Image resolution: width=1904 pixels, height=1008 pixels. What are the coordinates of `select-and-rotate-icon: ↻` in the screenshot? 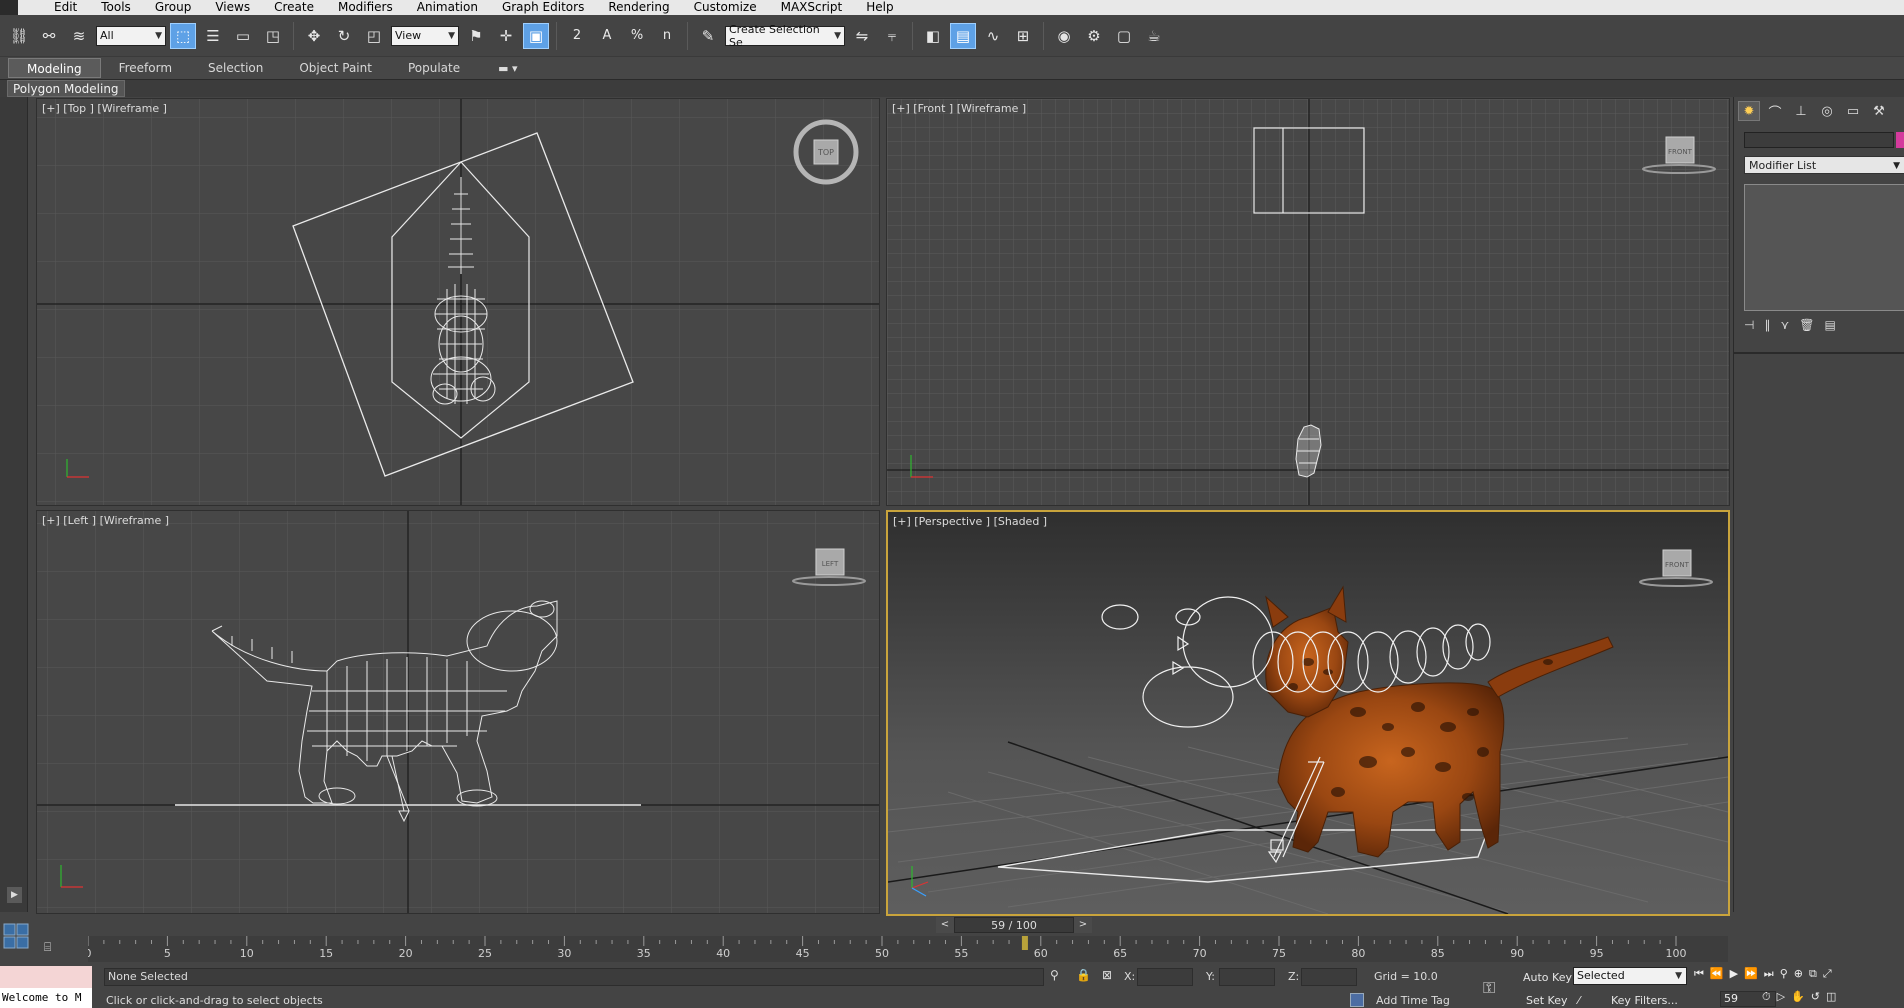 It's located at (344, 36).